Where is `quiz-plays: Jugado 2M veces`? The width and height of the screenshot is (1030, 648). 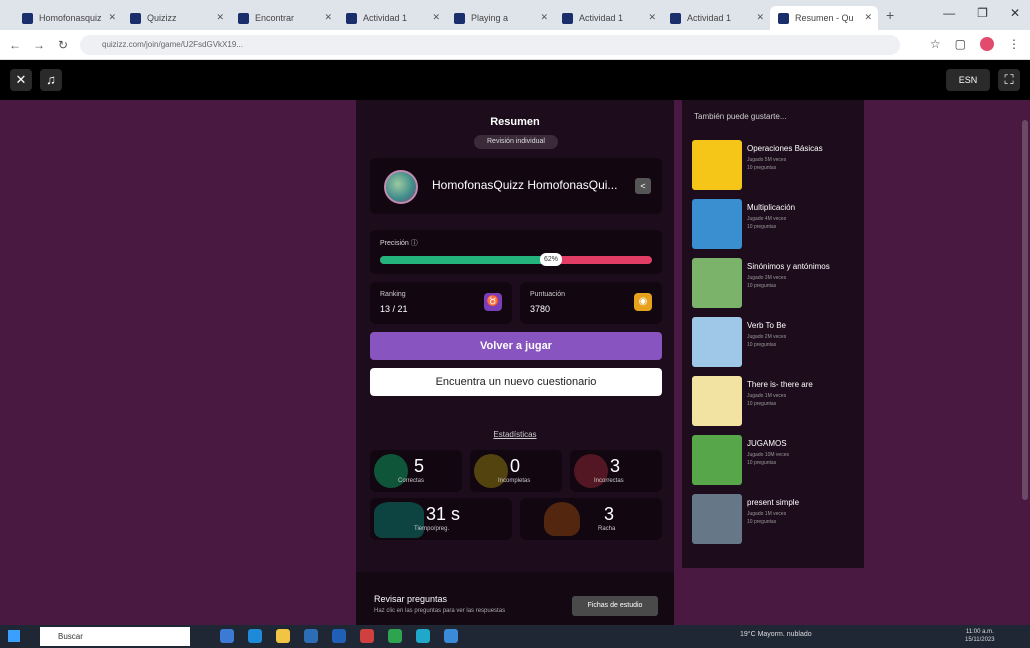 quiz-plays: Jugado 2M veces is located at coordinates (767, 337).